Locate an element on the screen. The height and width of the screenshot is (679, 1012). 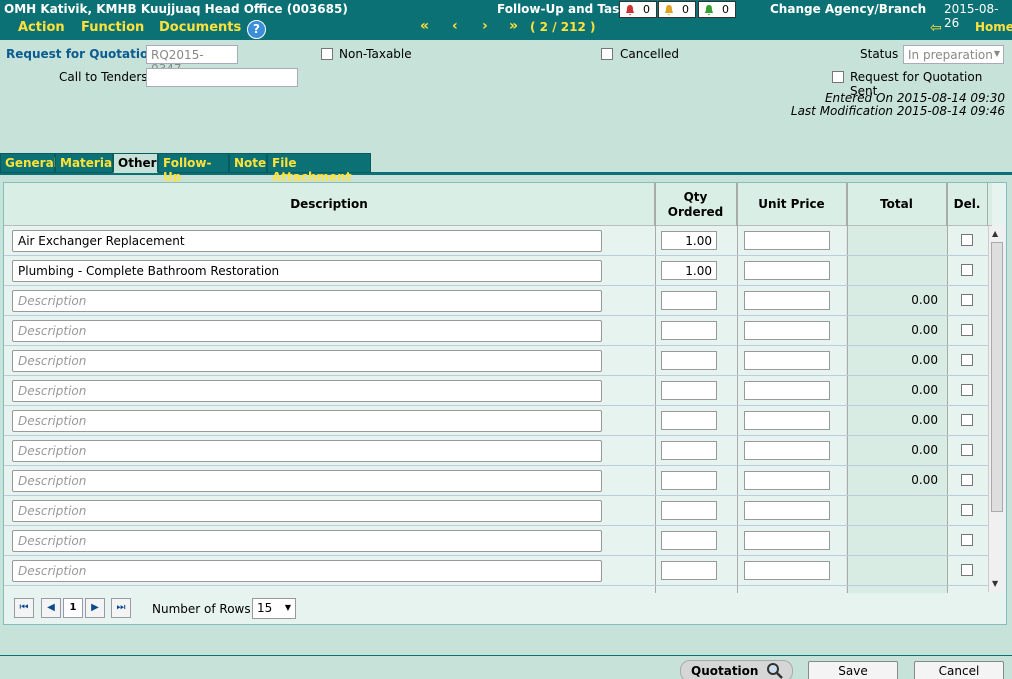
last-record-button: » is located at coordinates (513, 26).